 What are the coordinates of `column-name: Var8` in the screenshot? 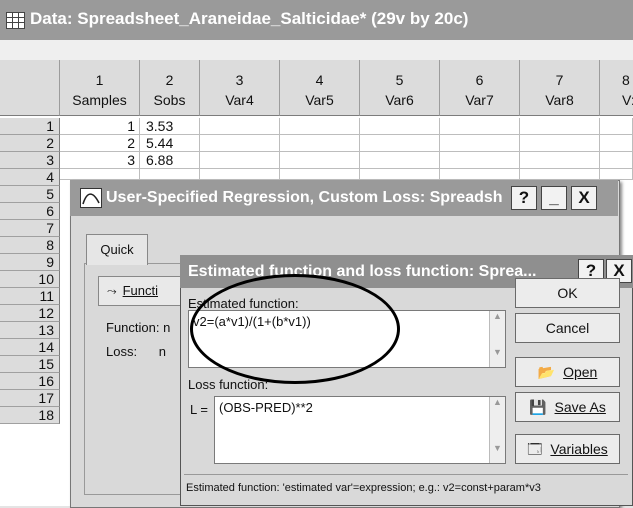 It's located at (559, 100).